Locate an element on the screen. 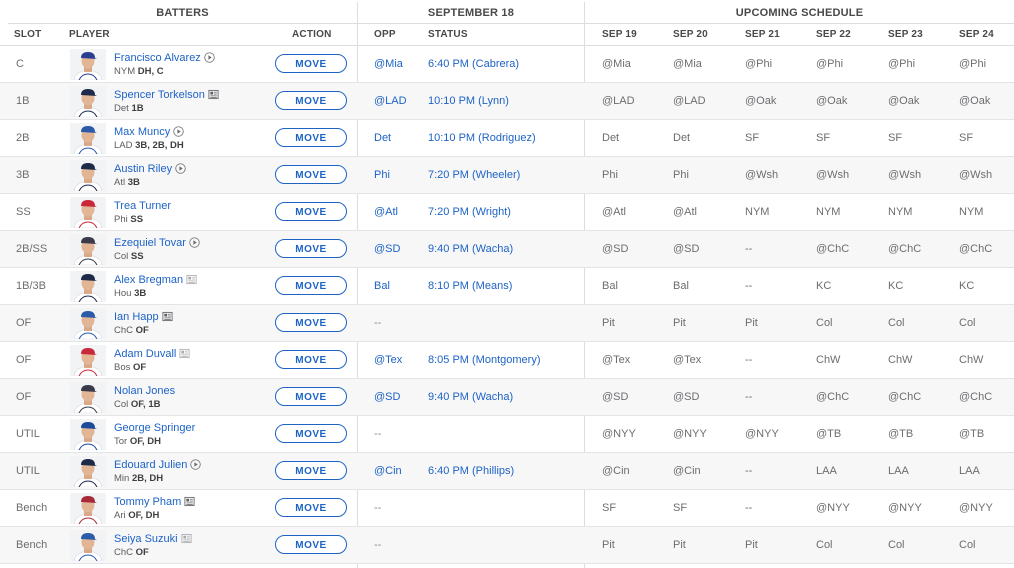 Image resolution: width=1014 pixels, height=568 pixels. status-column-header: STATUS is located at coordinates (448, 35).